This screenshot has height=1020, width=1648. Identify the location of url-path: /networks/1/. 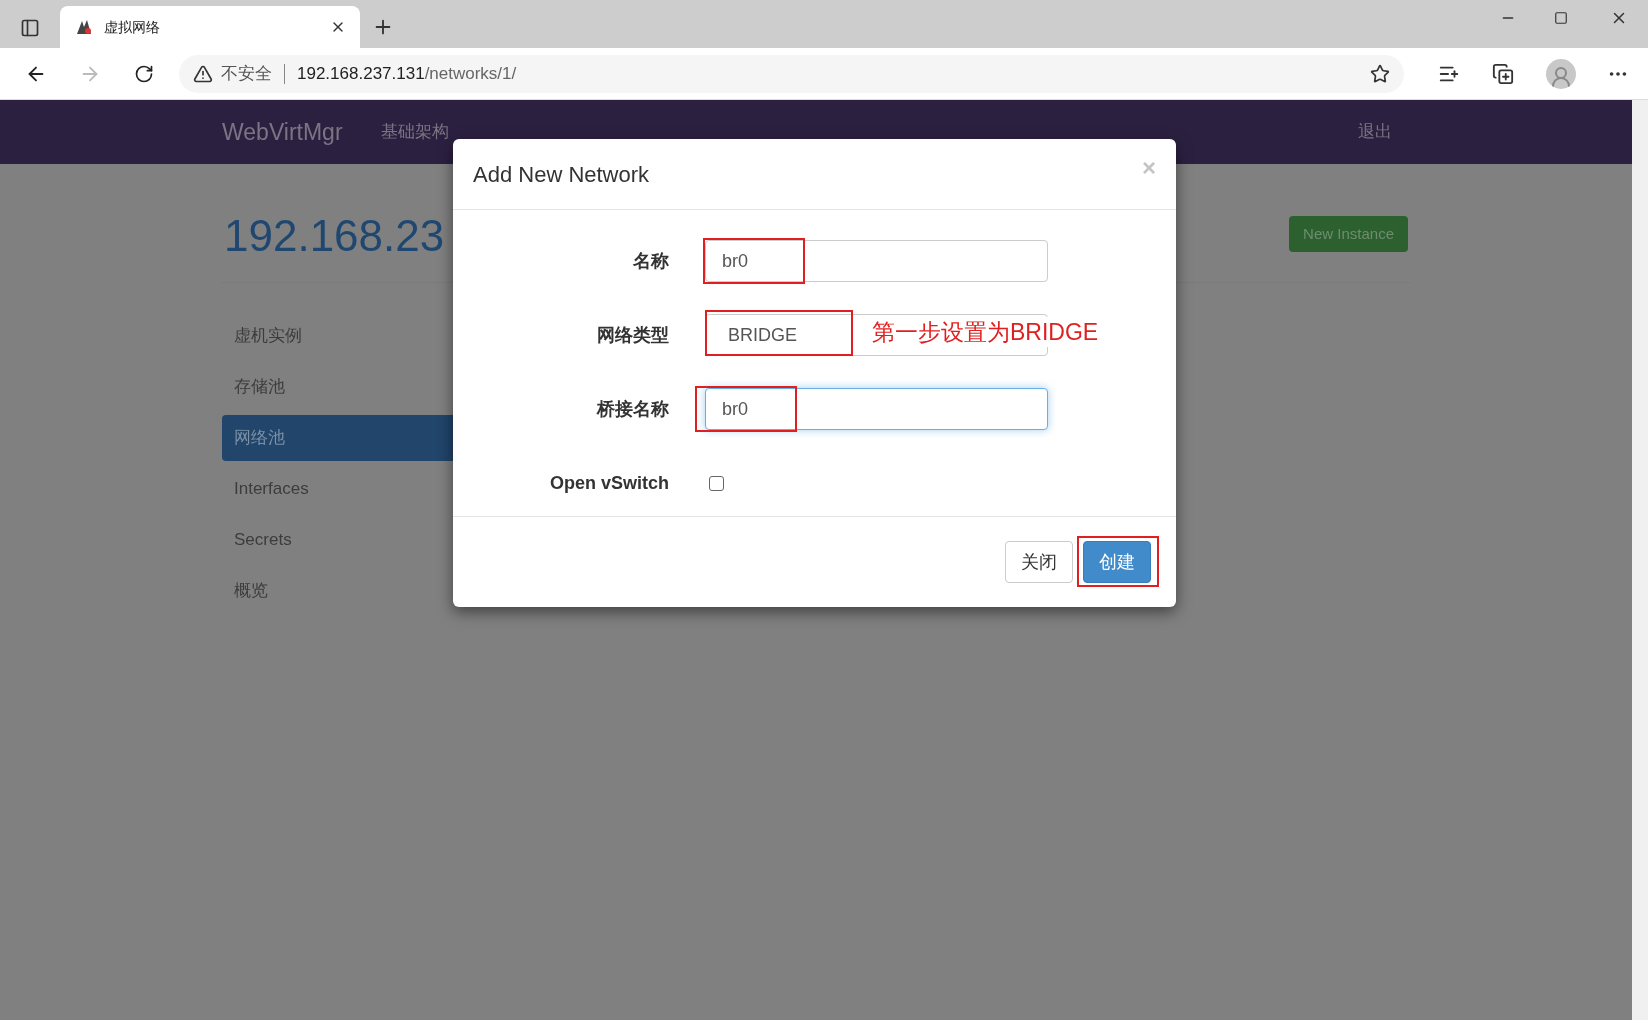
(470, 73).